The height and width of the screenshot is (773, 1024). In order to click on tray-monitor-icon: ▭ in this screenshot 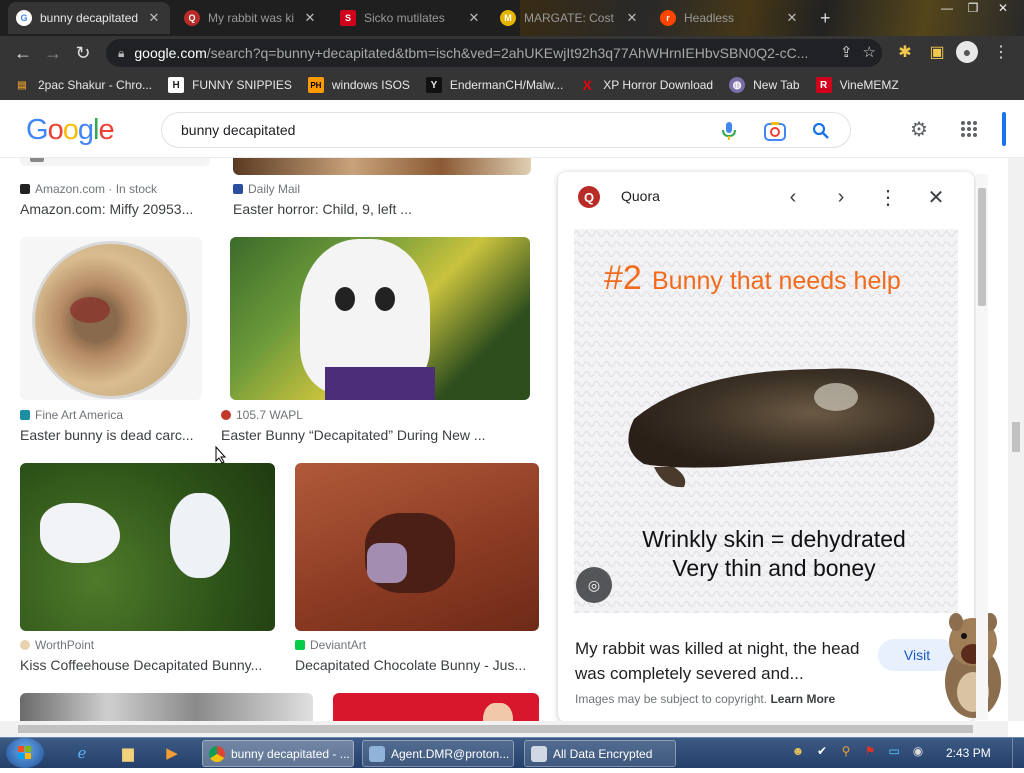, I will do `click(894, 751)`.